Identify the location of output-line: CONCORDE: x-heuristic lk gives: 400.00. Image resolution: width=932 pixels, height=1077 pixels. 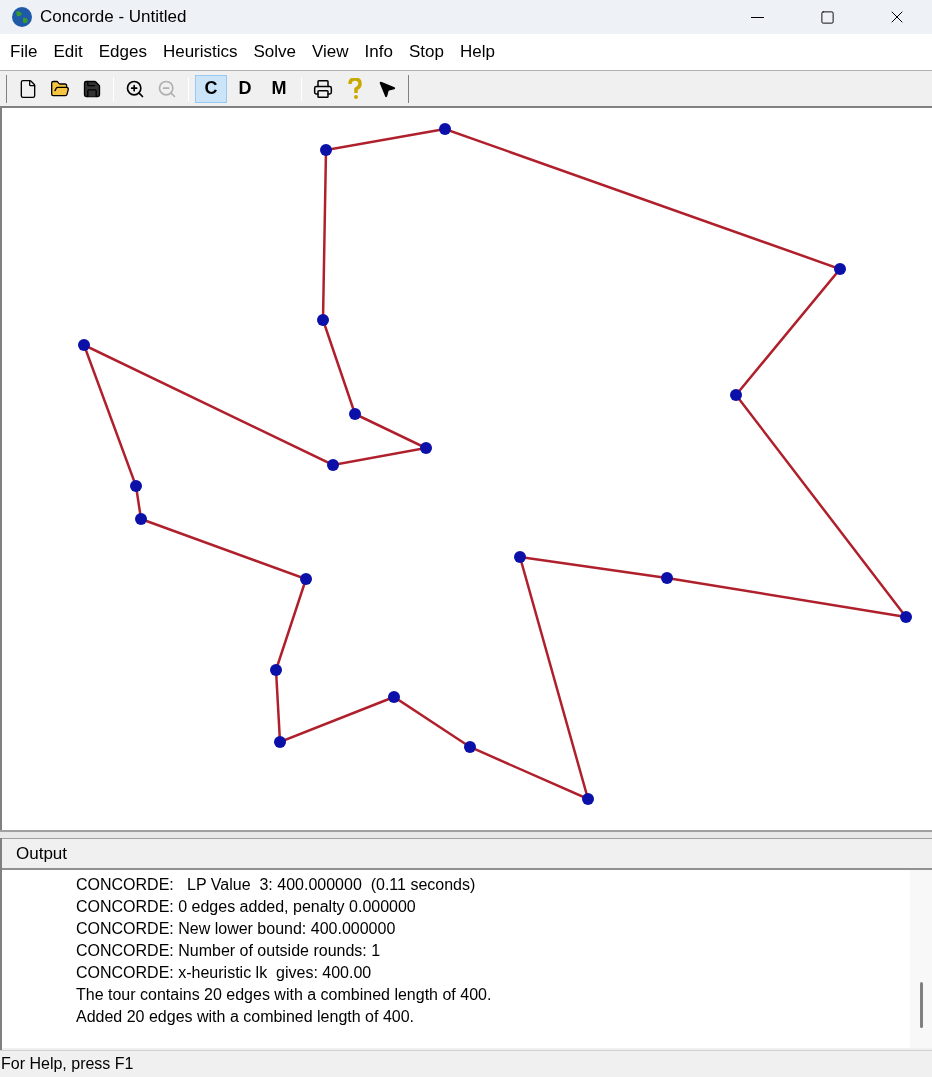
(224, 973).